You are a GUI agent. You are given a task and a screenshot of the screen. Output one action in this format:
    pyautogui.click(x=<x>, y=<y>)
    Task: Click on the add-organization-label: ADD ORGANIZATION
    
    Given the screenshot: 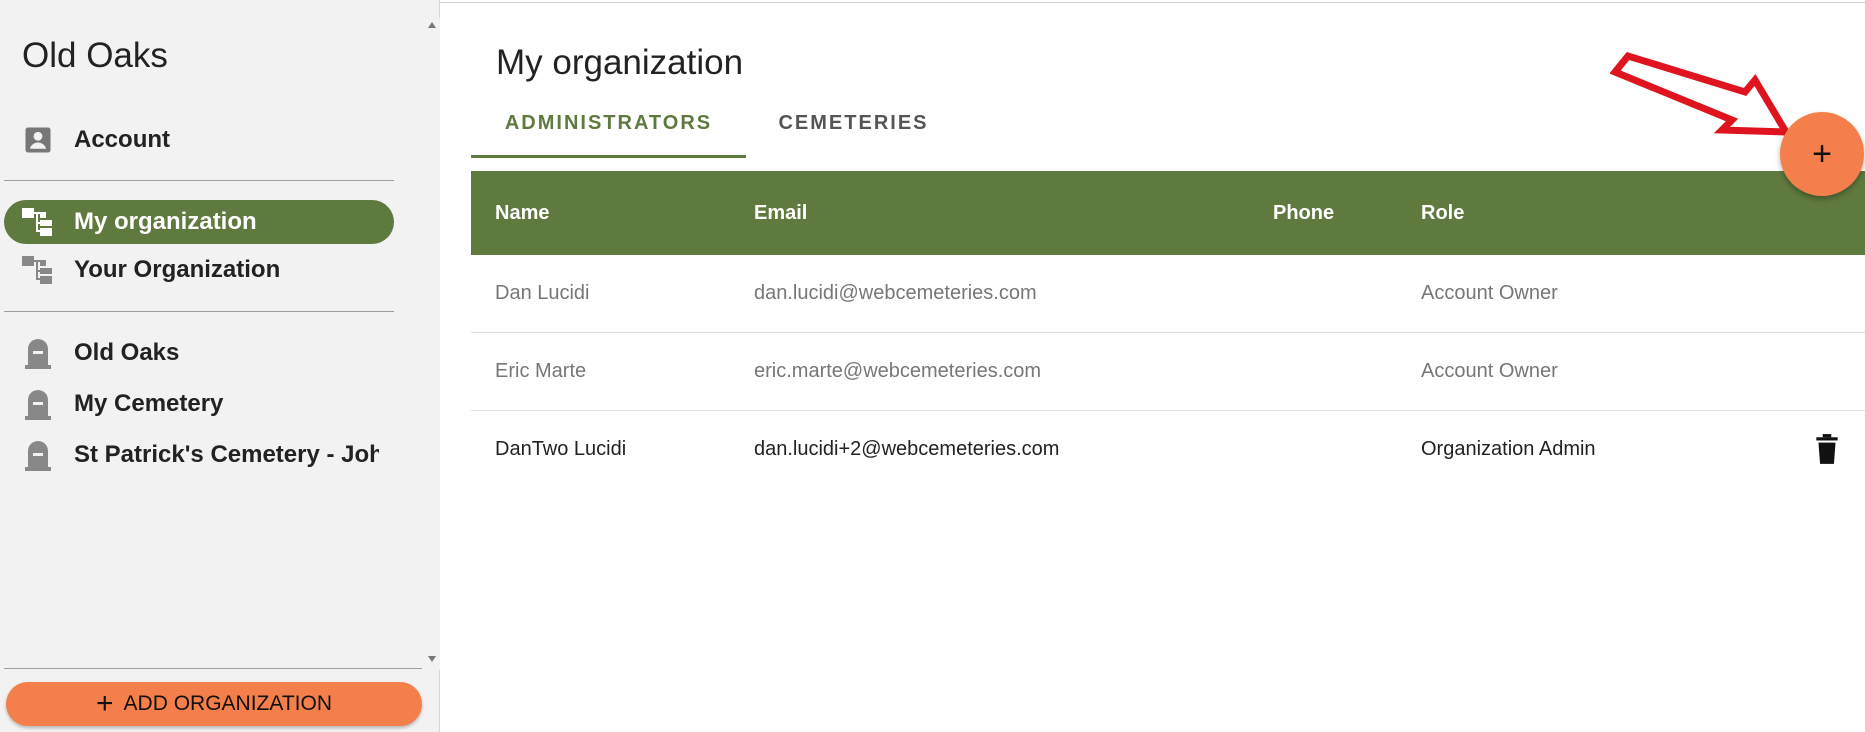 What is the action you would take?
    pyautogui.click(x=227, y=703)
    